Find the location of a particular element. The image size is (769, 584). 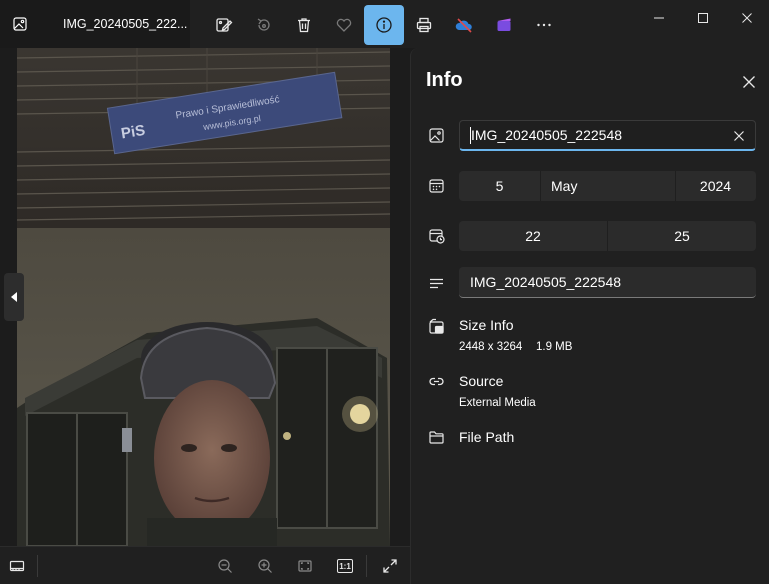

clear-icon is located at coordinates (739, 135).